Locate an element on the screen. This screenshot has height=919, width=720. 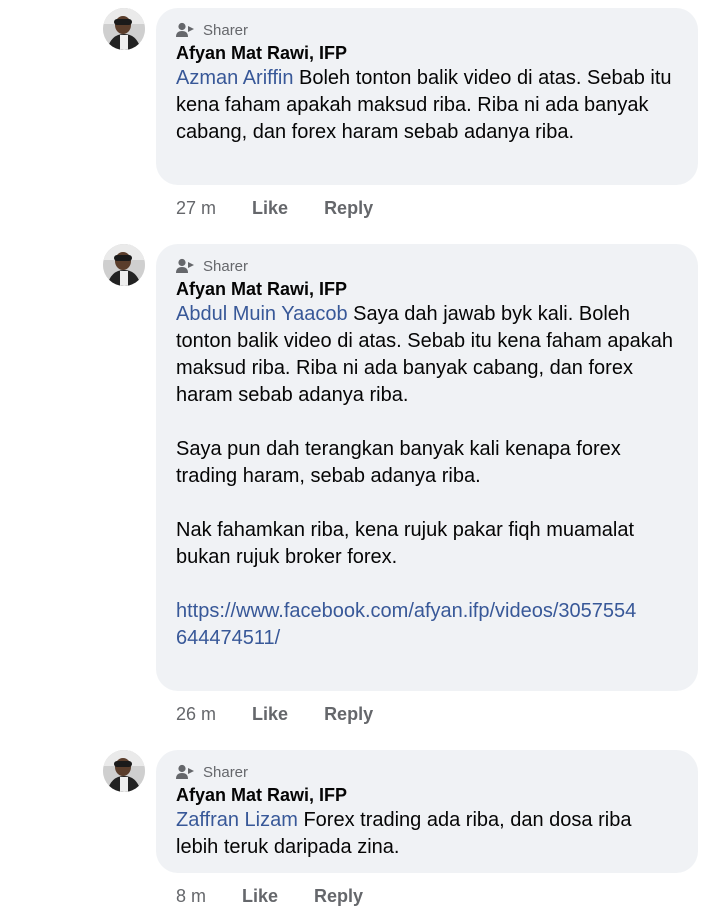
comment-actions: 27 m Like Reply is located at coordinates (274, 208).